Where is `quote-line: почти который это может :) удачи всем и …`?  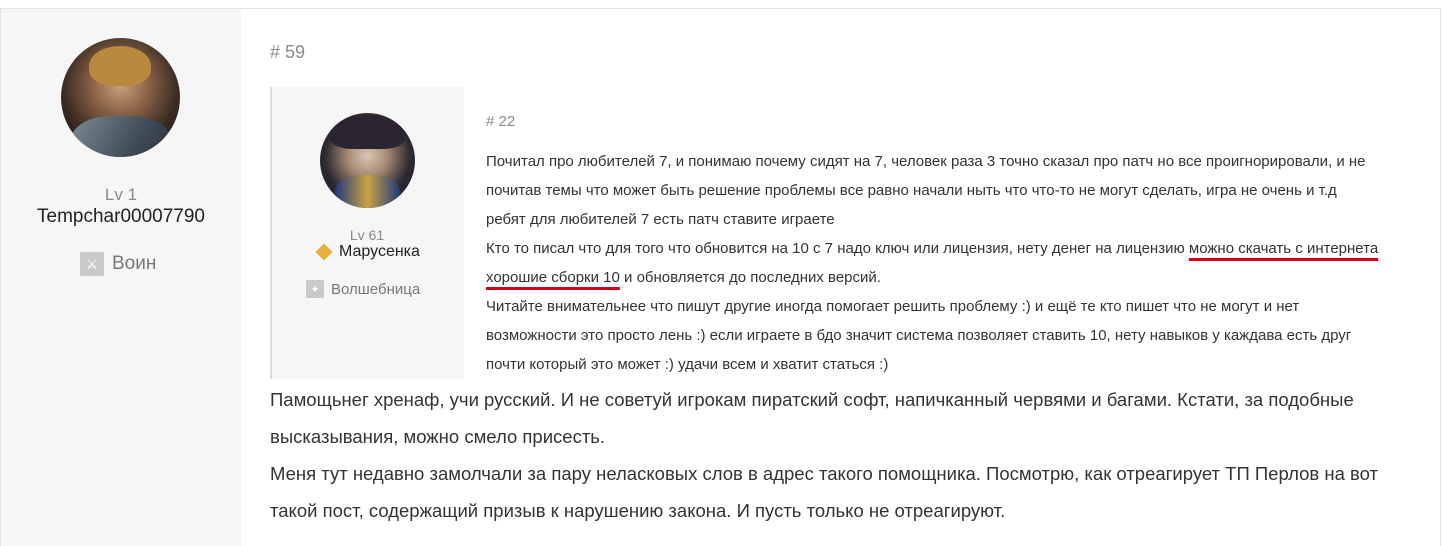 quote-line: почти который это может :) удачи всем и … is located at coordinates (687, 364).